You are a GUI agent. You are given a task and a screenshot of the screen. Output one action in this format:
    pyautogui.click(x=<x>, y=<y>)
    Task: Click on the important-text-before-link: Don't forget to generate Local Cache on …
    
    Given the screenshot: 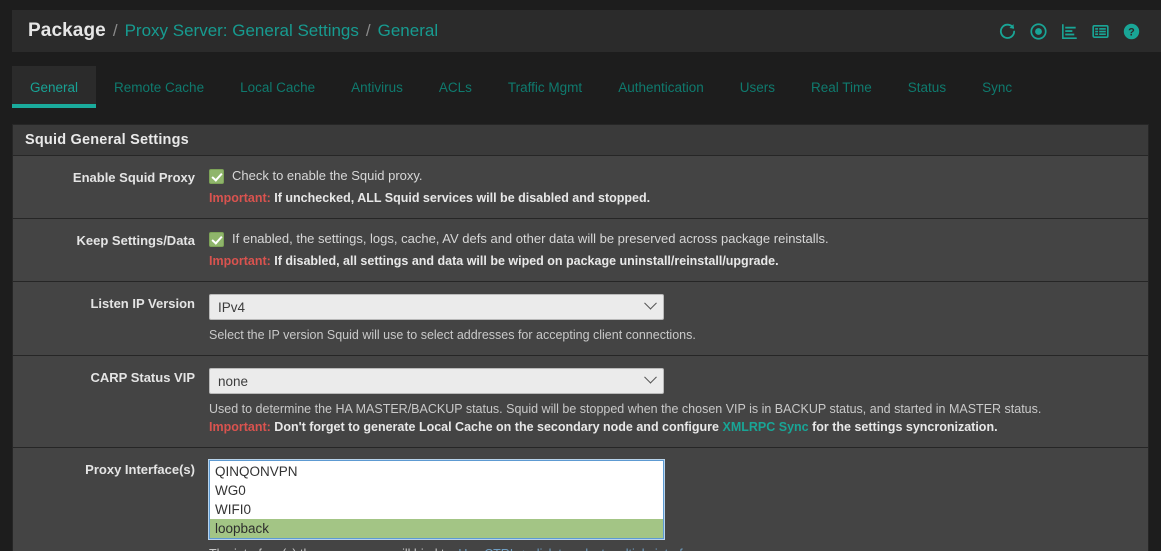 What is the action you would take?
    pyautogui.click(x=496, y=427)
    